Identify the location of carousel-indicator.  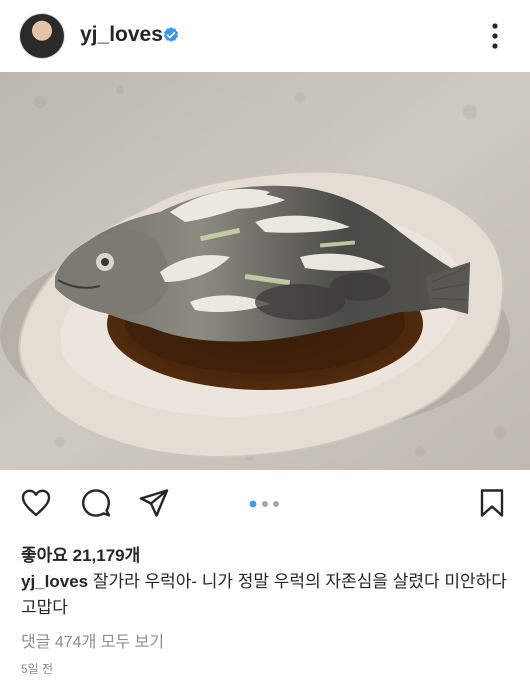
(264, 504).